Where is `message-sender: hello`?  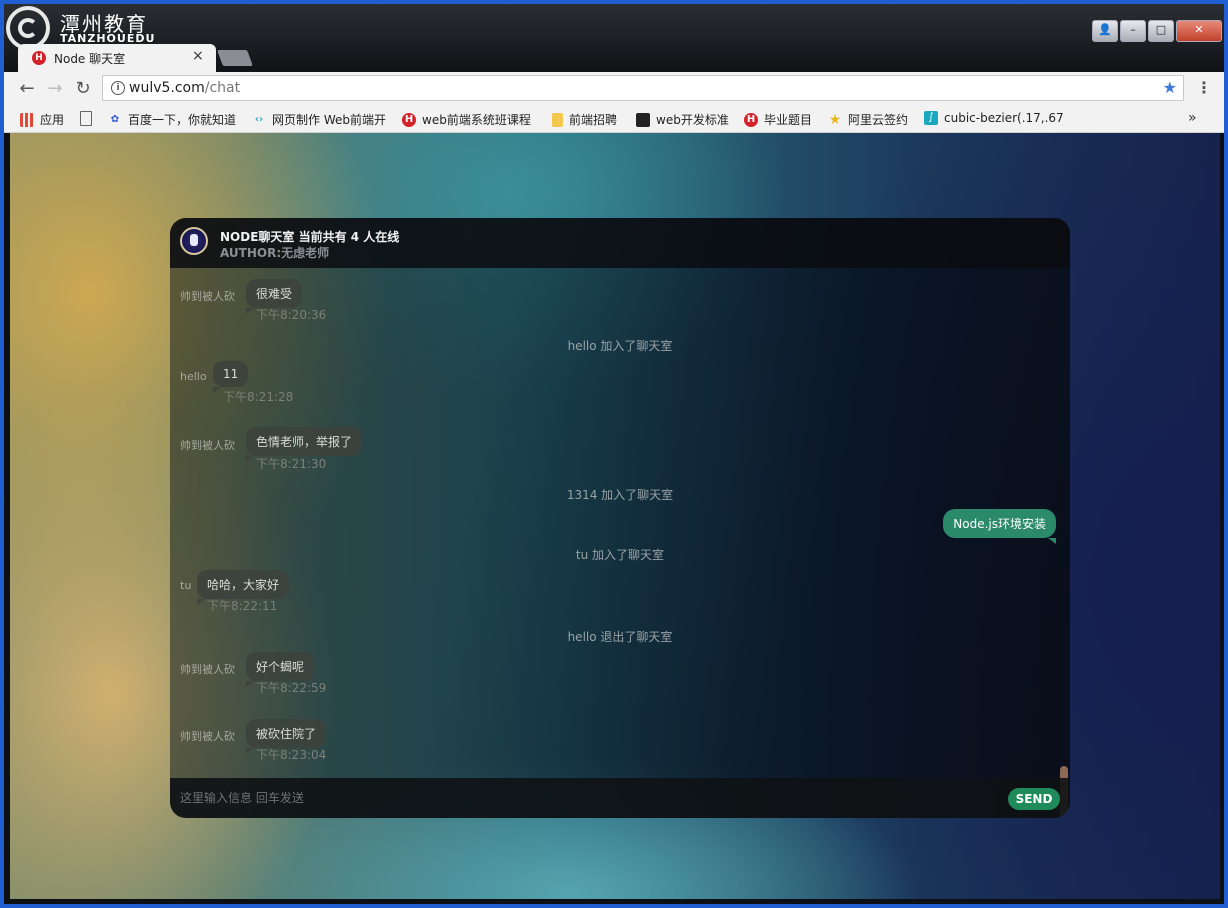
message-sender: hello is located at coordinates (193, 376).